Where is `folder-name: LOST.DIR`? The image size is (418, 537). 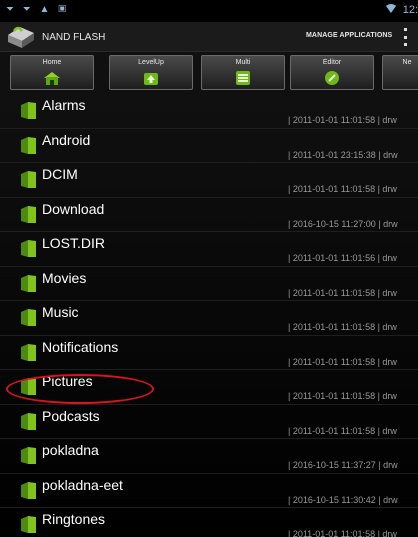 folder-name: LOST.DIR is located at coordinates (74, 243).